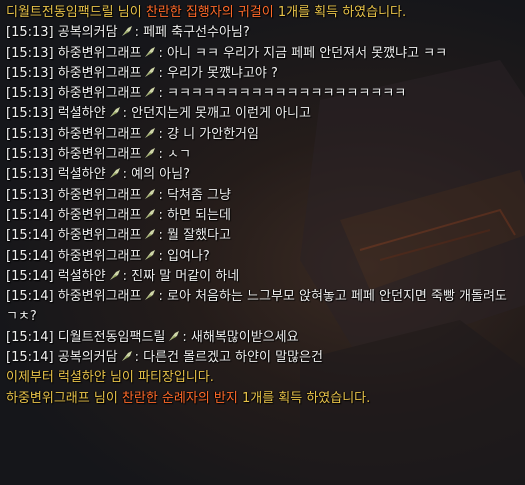 Image resolution: width=525 pixels, height=485 pixels. What do you see at coordinates (216, 114) in the screenshot?
I see `message-text: : 안던지는게 못깨고 이런게 아니고` at bounding box center [216, 114].